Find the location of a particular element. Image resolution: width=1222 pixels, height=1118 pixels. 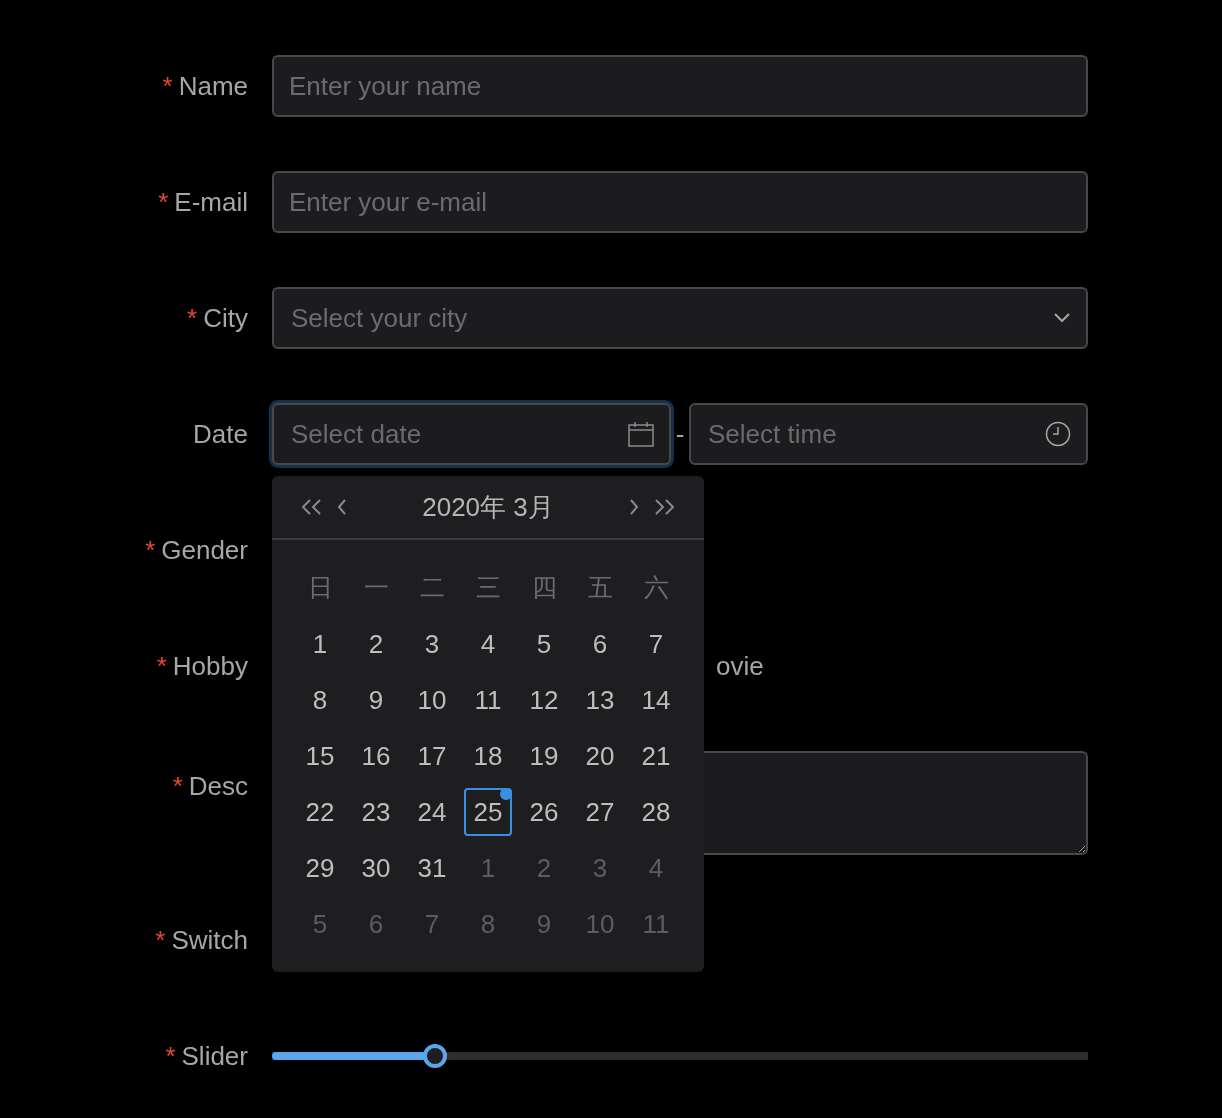

weekday-label: 日 is located at coordinates (320, 588).